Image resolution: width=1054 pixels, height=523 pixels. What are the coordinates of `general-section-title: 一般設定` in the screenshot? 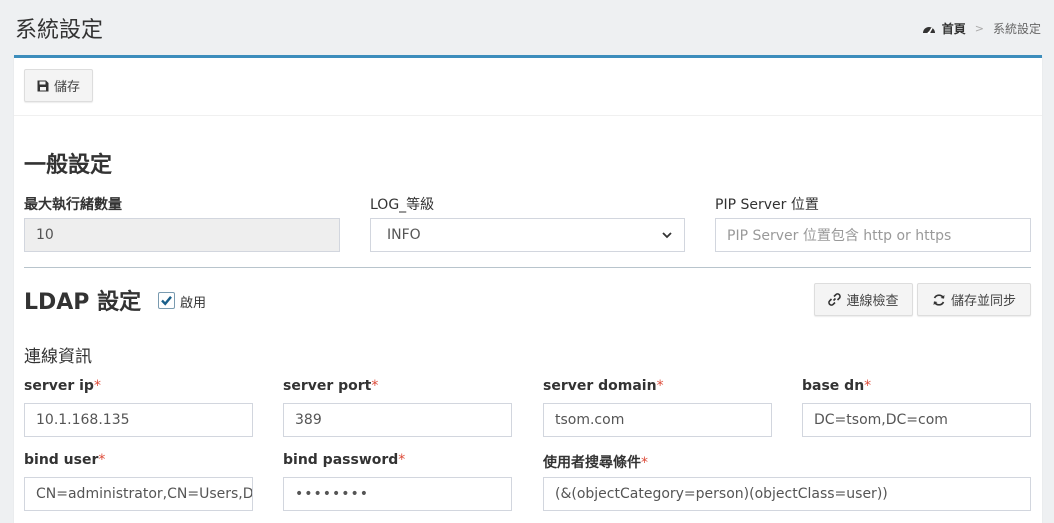 It's located at (68, 165).